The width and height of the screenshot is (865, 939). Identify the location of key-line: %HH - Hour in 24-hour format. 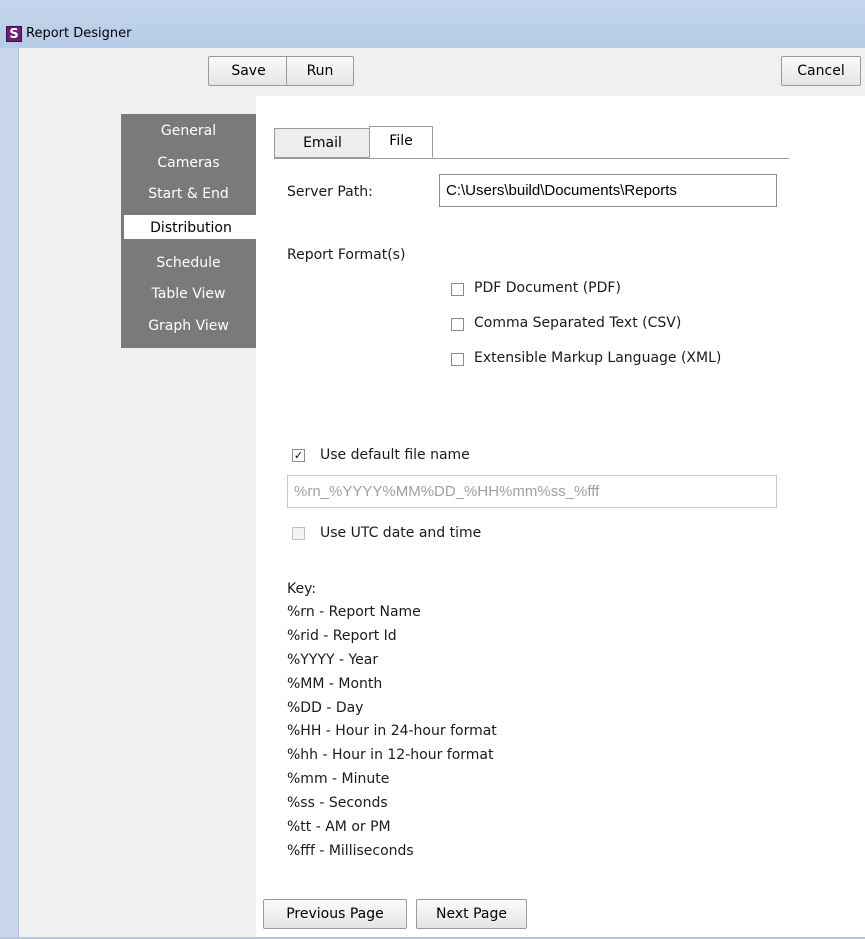
(392, 731).